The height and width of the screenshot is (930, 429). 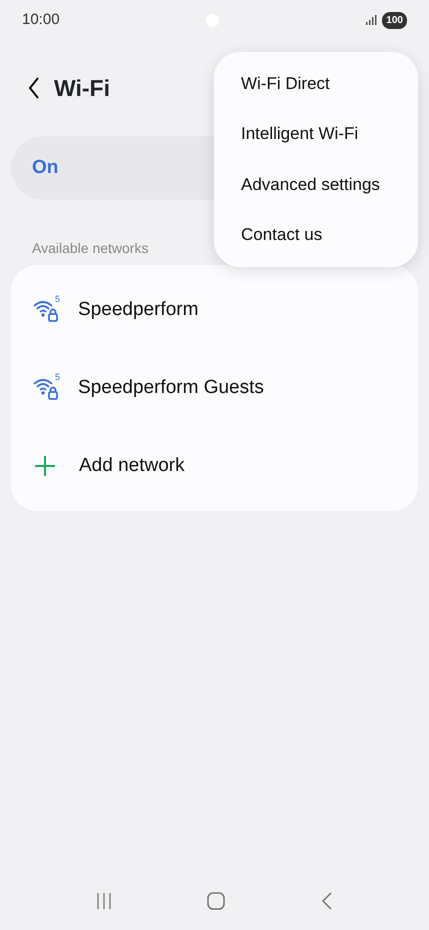 I want to click on section-label: Available networks, so click(x=90, y=248).